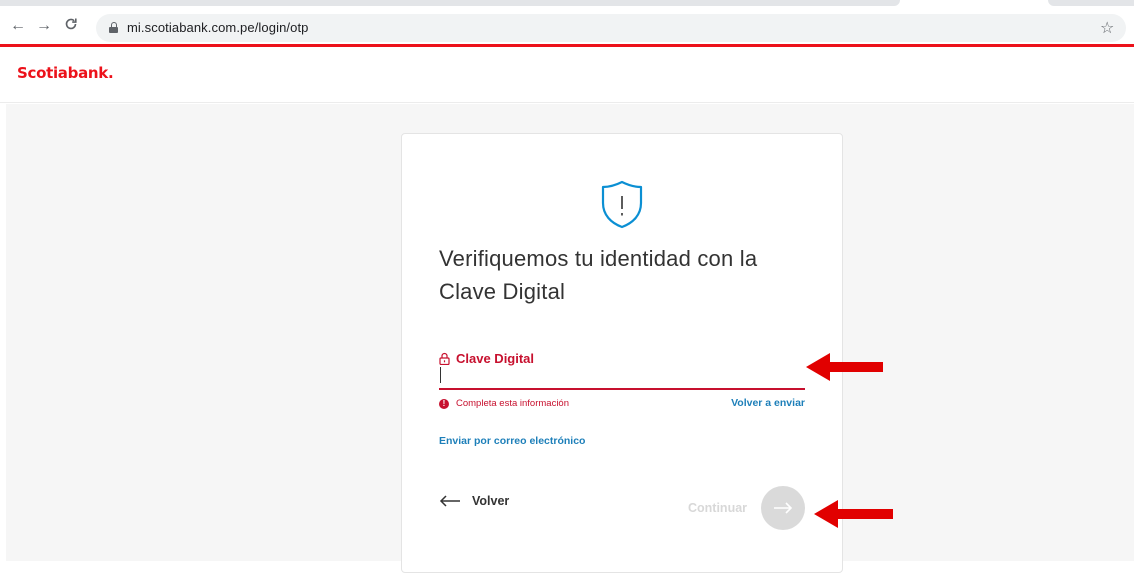 The height and width of the screenshot is (573, 1134). I want to click on shield-alert-icon, so click(622, 204).